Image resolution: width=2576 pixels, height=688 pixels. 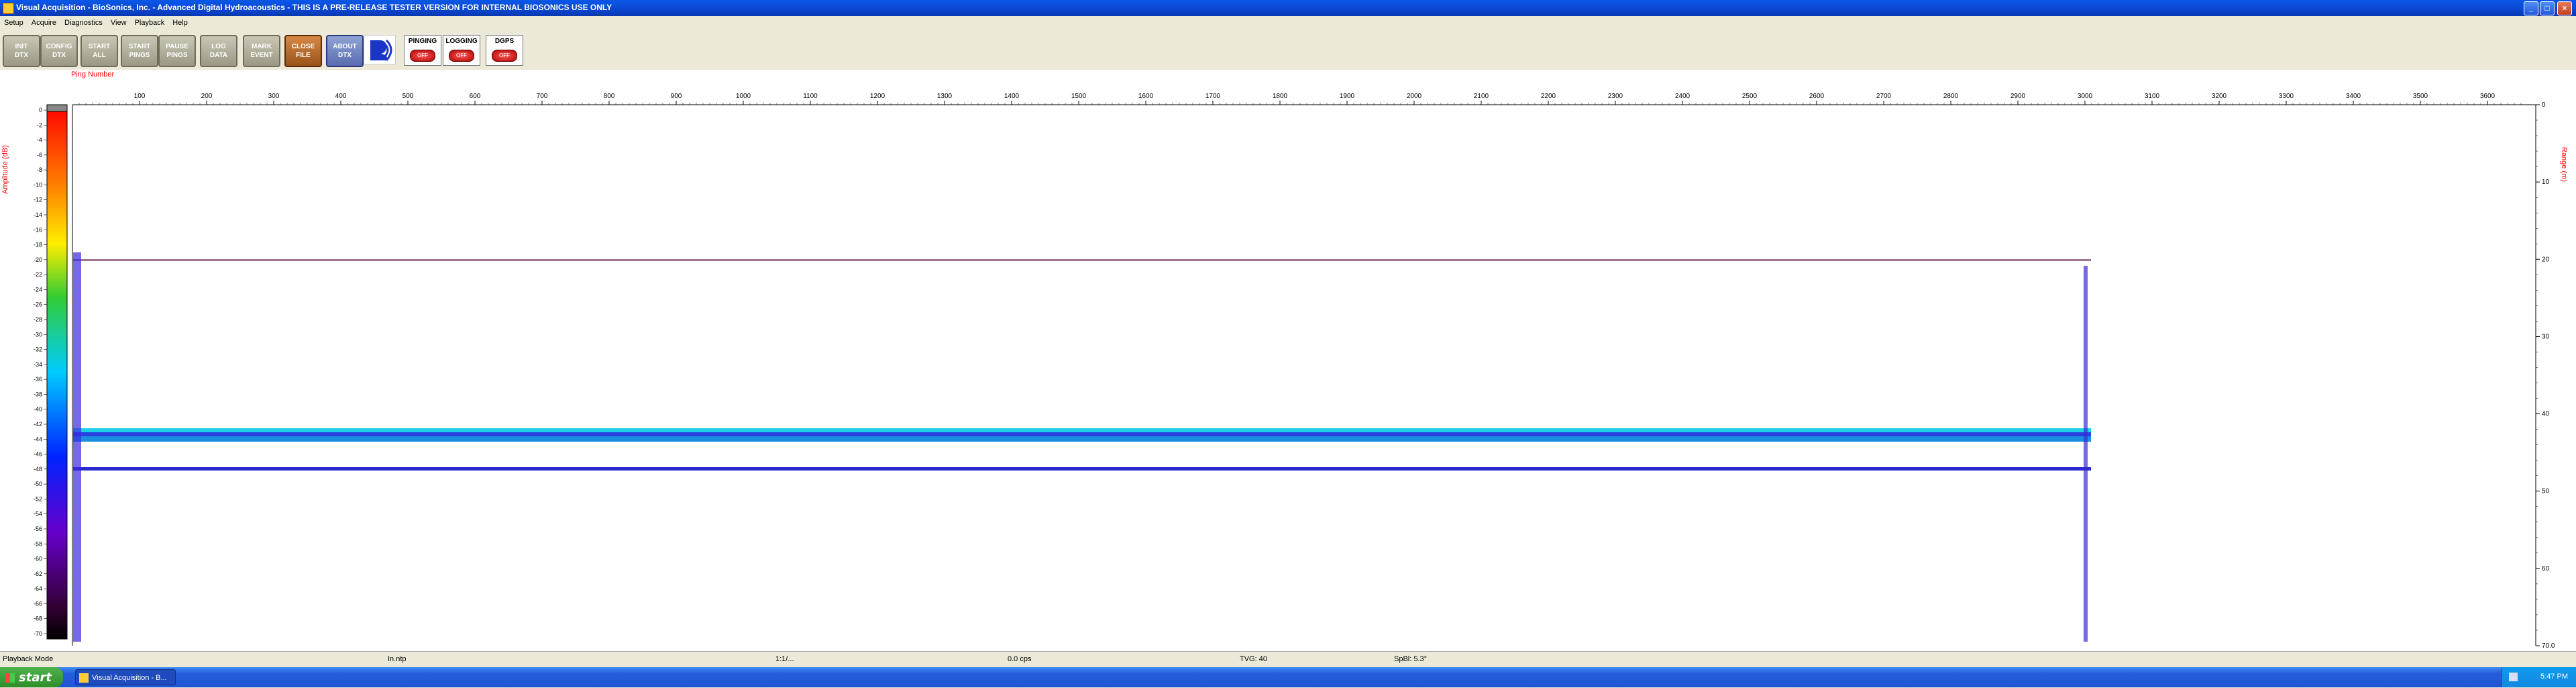 I want to click on range-tick-label: 20, so click(x=2546, y=259).